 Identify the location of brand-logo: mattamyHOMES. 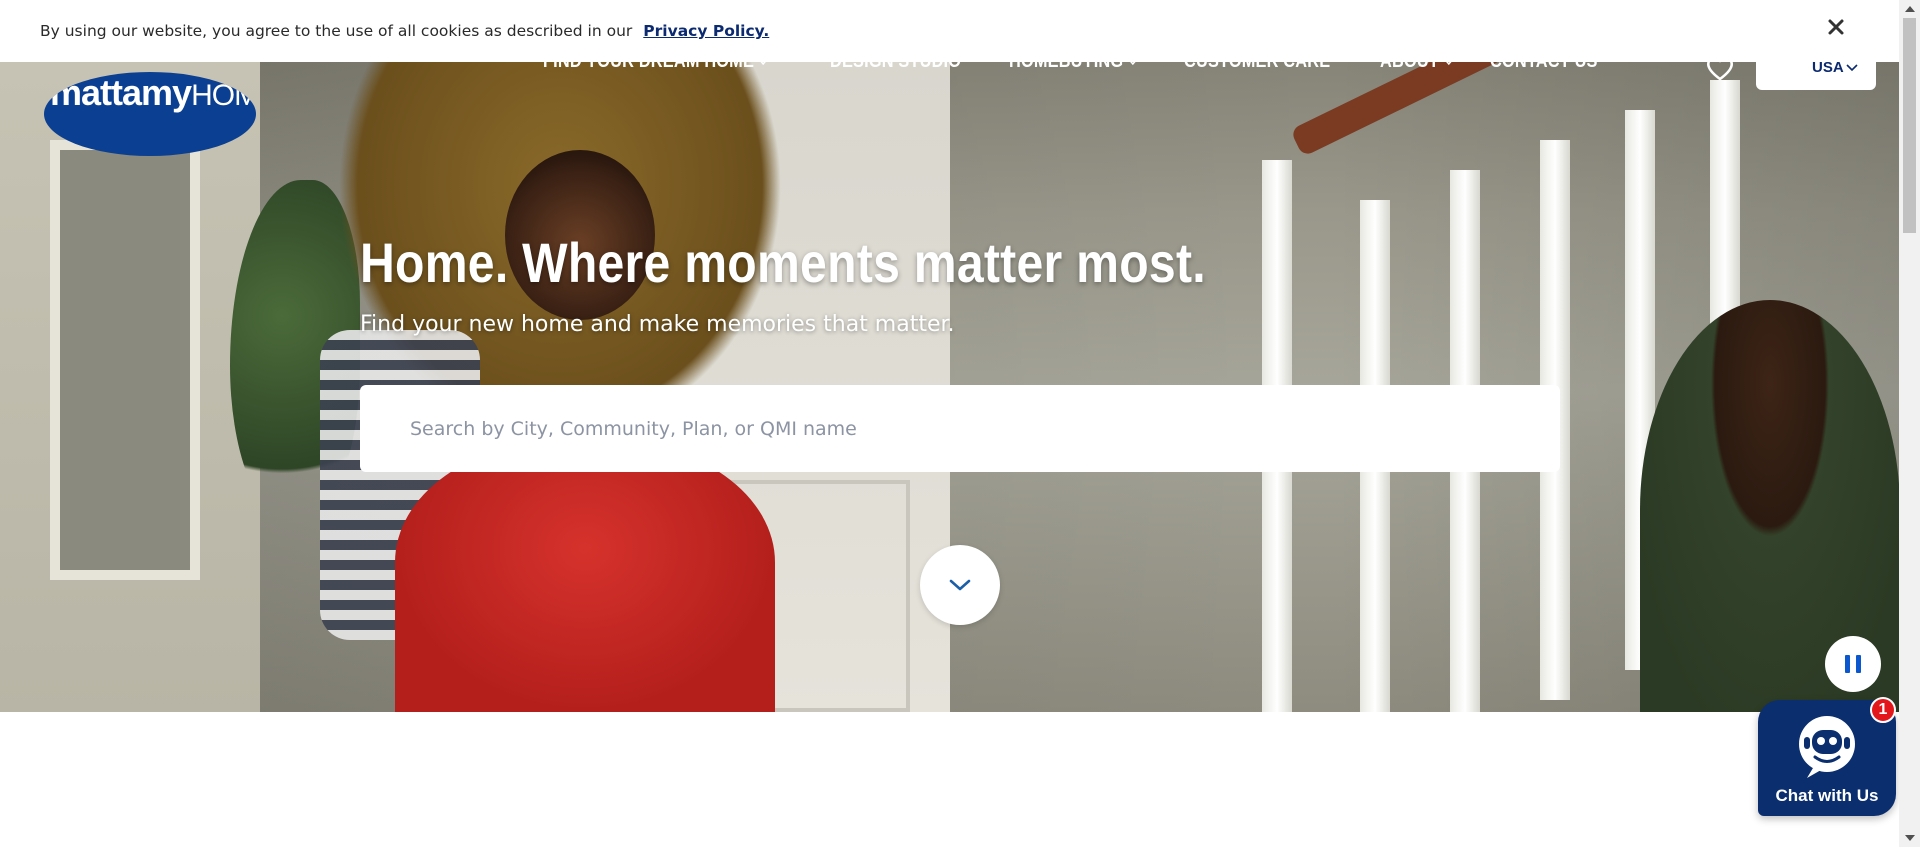
(150, 114).